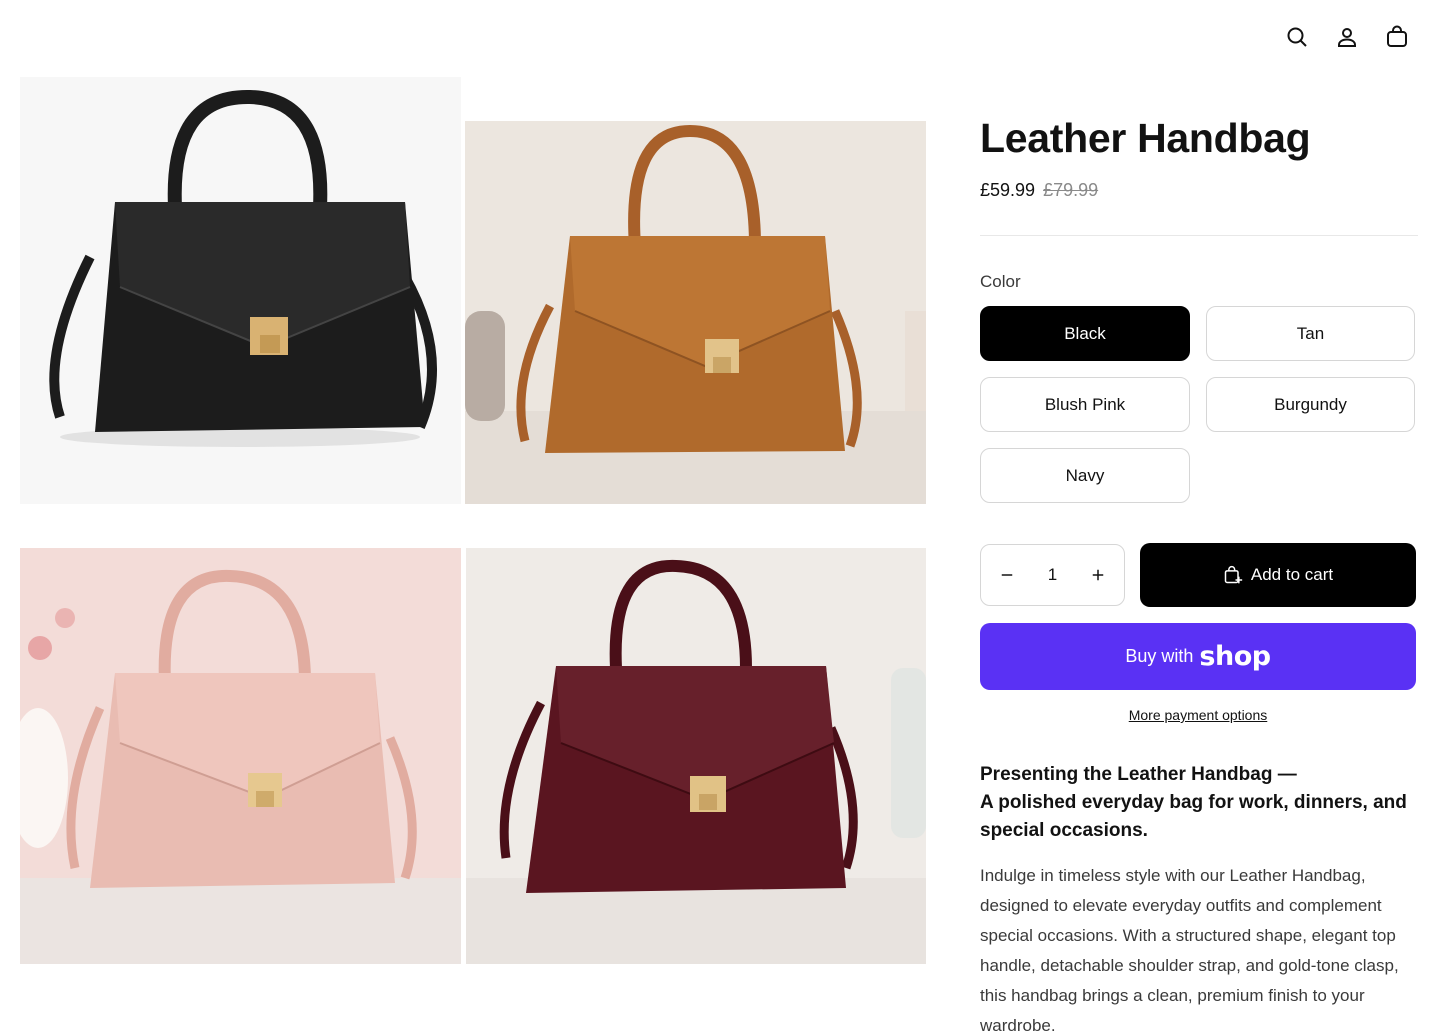 The image size is (1448, 1035). Describe the element at coordinates (1008, 190) in the screenshot. I see `sale-price: £59.99` at that location.